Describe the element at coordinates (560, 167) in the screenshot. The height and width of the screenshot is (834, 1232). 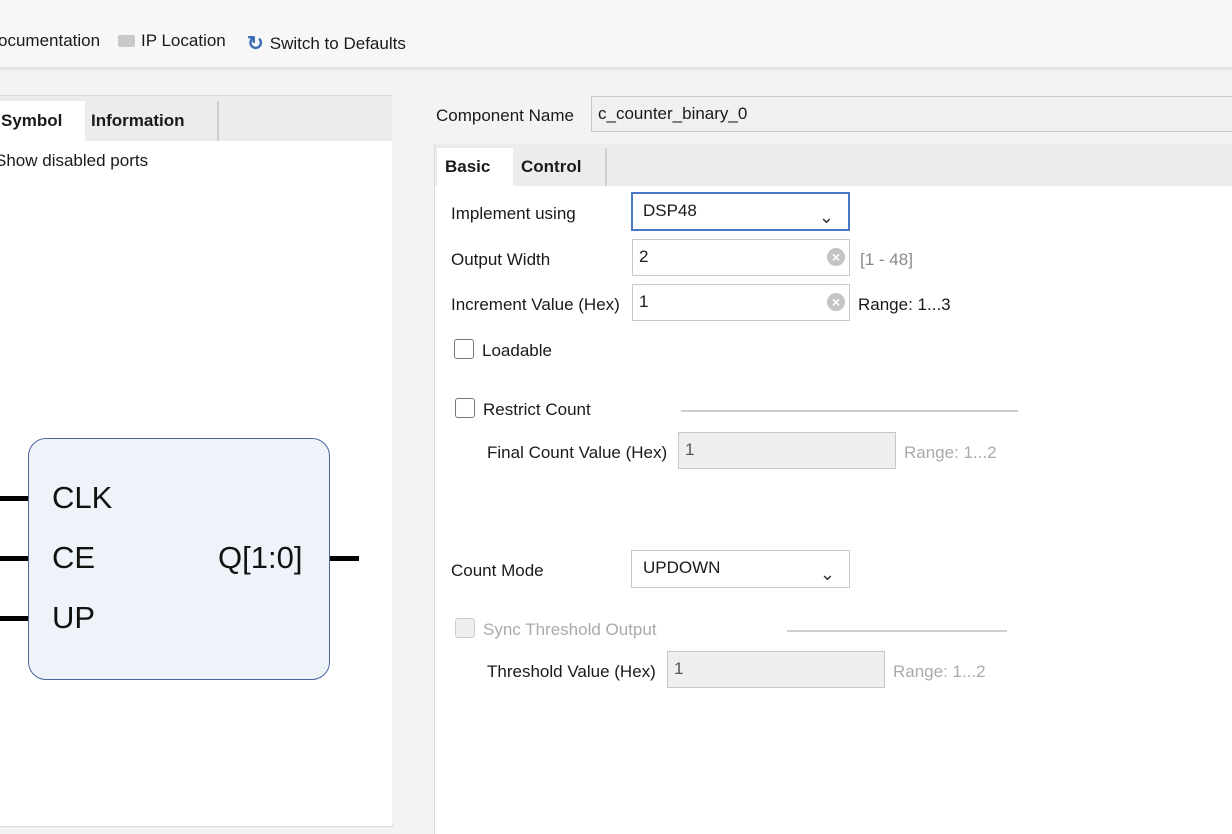
I see `tab-control: Control` at that location.